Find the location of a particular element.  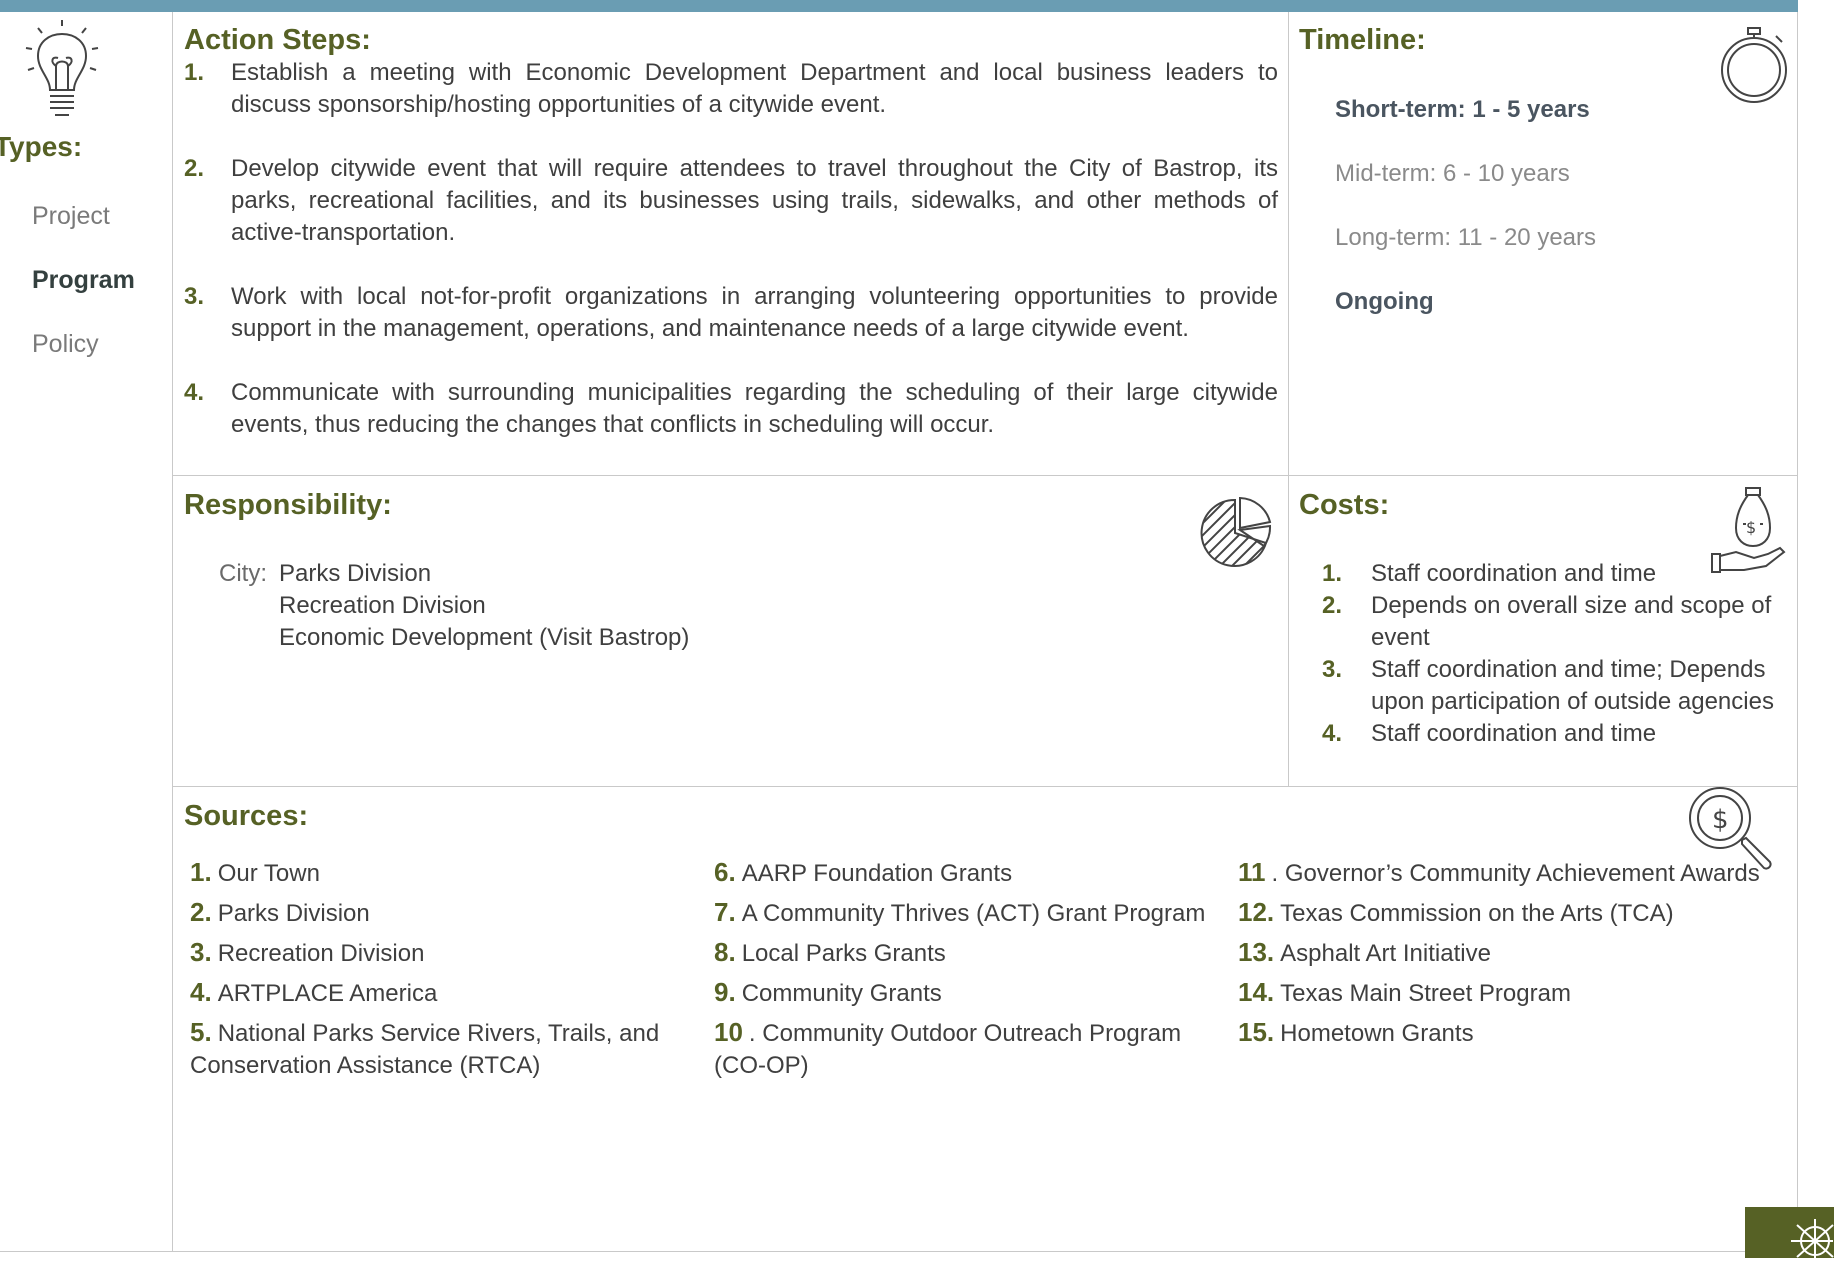

lightbulb-icon is located at coordinates (62, 70).